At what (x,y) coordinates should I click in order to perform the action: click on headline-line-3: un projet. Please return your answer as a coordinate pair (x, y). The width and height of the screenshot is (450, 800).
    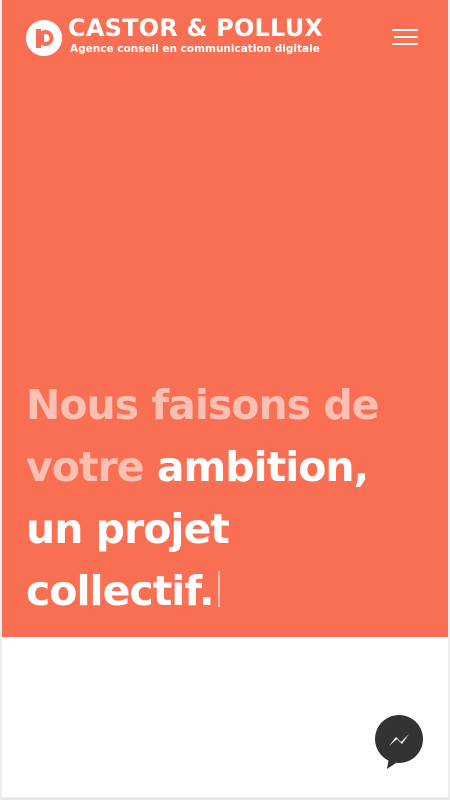
    Looking at the image, I should click on (128, 529).